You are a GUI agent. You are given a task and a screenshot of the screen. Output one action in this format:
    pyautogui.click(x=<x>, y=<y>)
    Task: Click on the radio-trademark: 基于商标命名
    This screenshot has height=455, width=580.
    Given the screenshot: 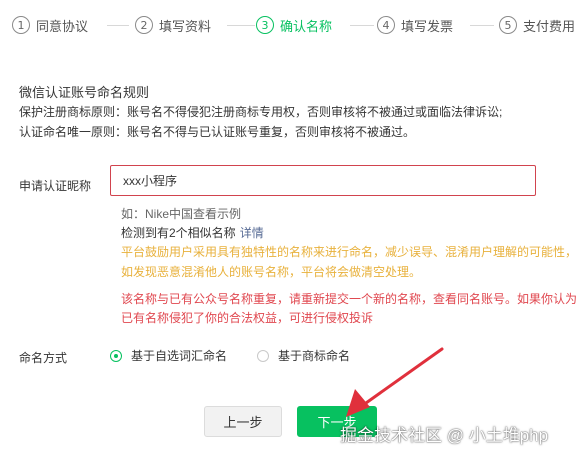 What is the action you would take?
    pyautogui.click(x=303, y=355)
    